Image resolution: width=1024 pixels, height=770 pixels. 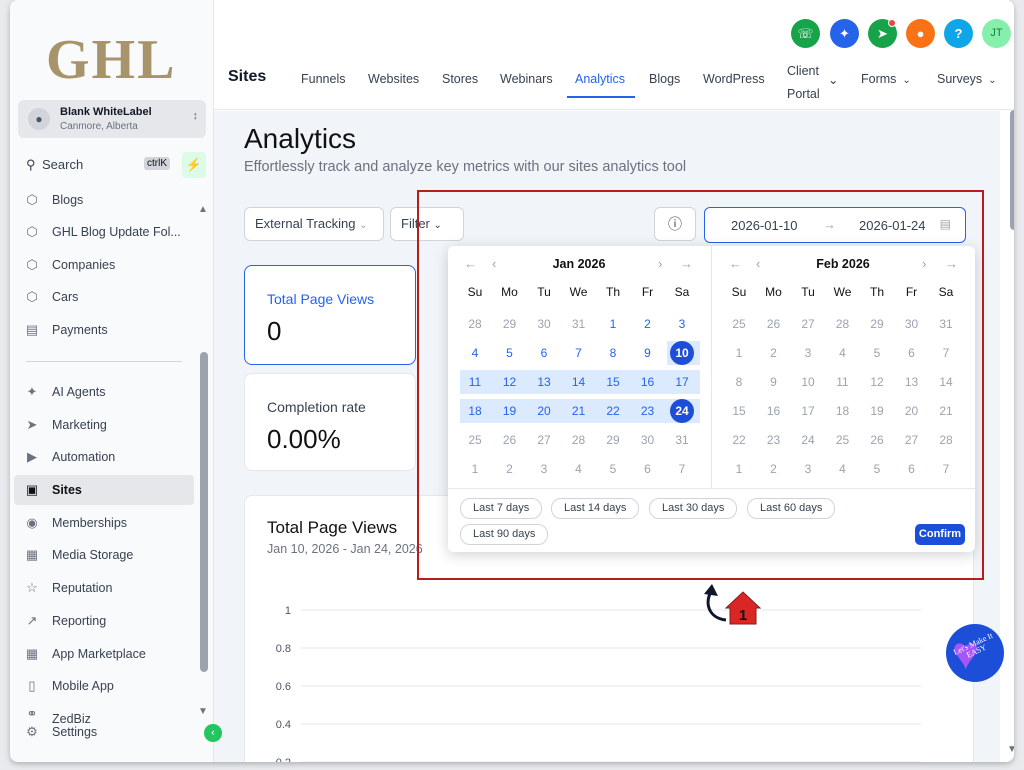 I want to click on preset-last-60-days: Last 60 days, so click(x=791, y=508).